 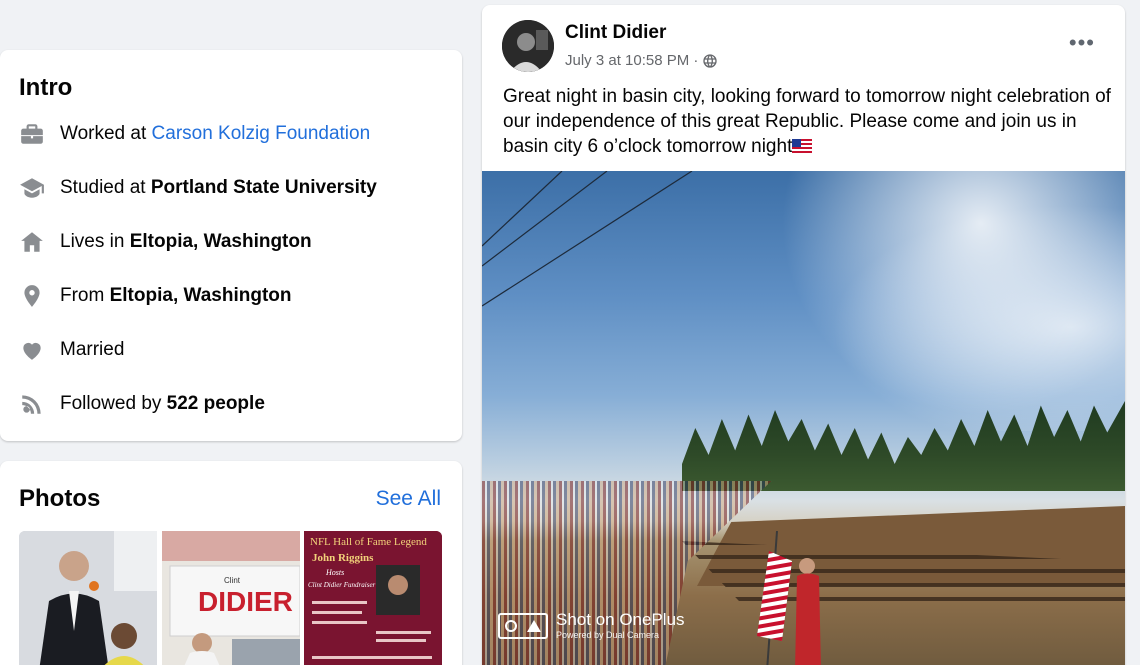 I want to click on location-pin-icon, so click(x=32, y=296).